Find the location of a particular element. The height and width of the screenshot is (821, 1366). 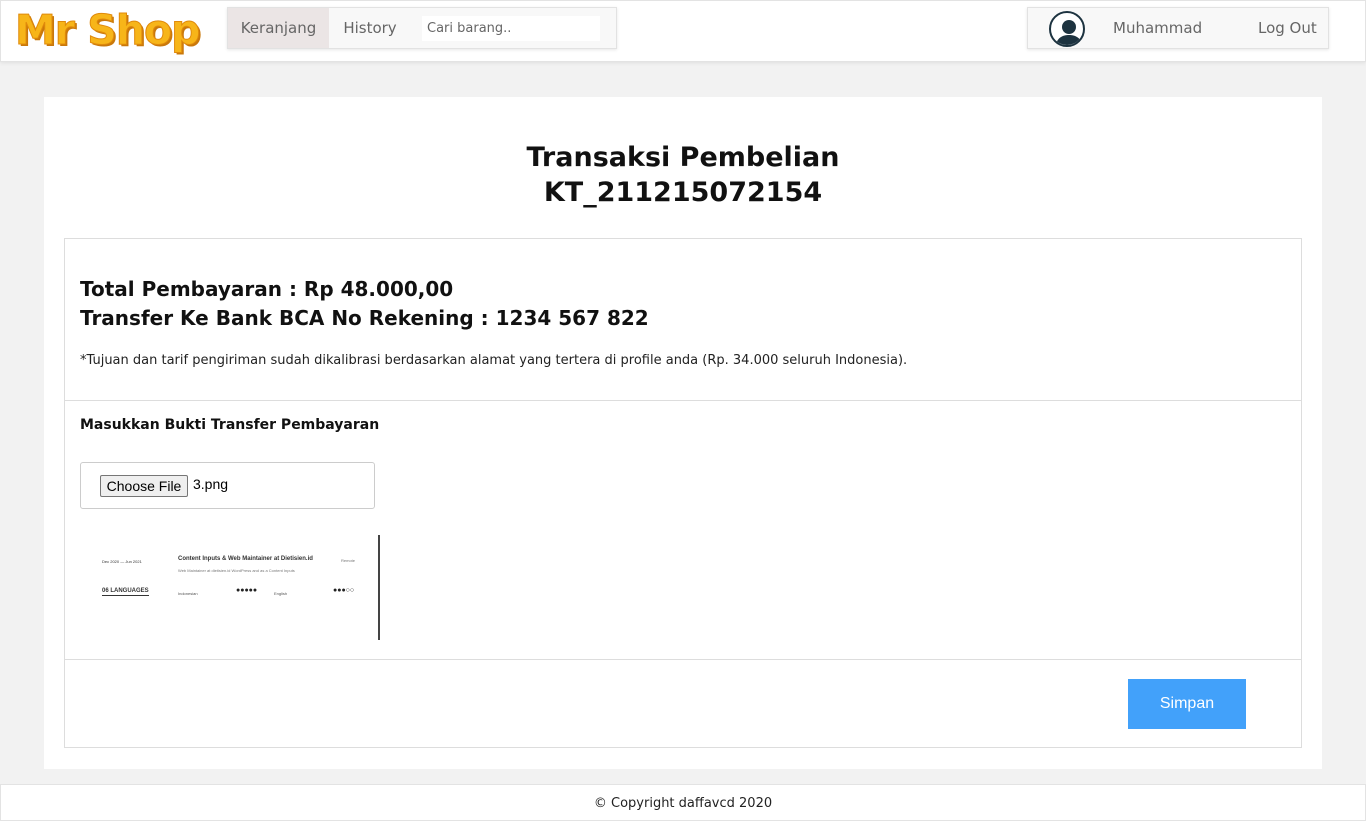

footer: © Copyright daffavcd 2020 is located at coordinates (683, 802).